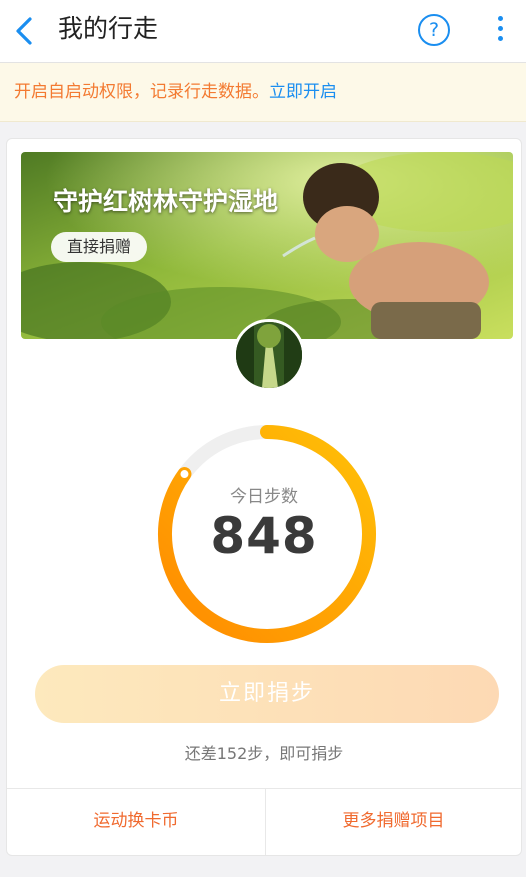  Describe the element at coordinates (141, 92) in the screenshot. I see `notice-text: 开启自启动权限，记录行走数据。` at that location.